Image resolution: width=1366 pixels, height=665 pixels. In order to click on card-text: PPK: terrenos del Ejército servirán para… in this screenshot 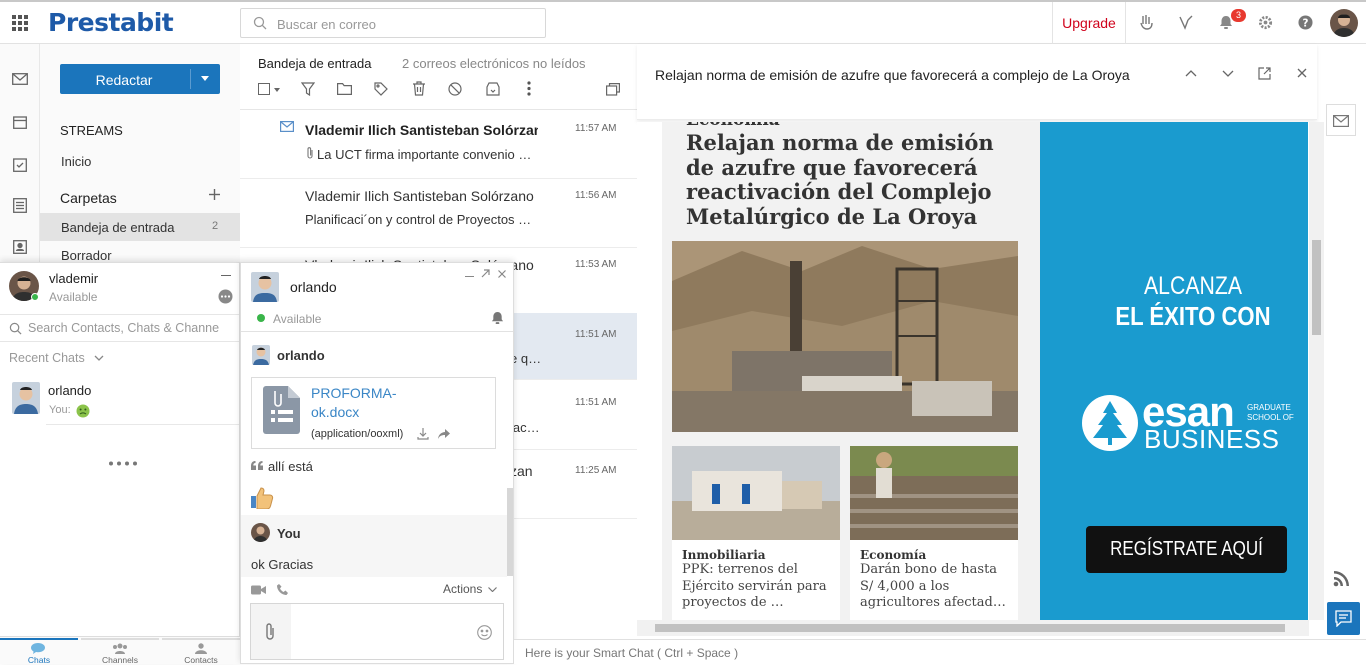, I will do `click(754, 586)`.